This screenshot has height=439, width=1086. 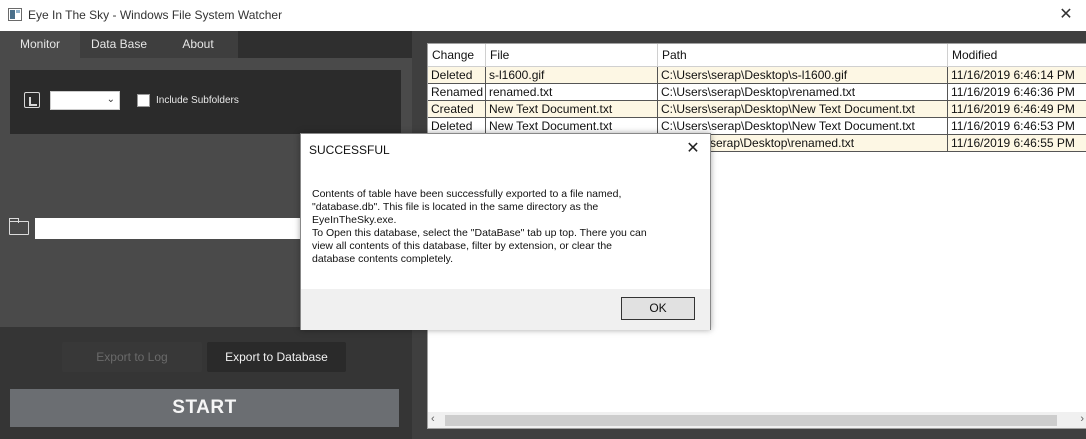 I want to click on cell-change: Created, so click(x=457, y=109).